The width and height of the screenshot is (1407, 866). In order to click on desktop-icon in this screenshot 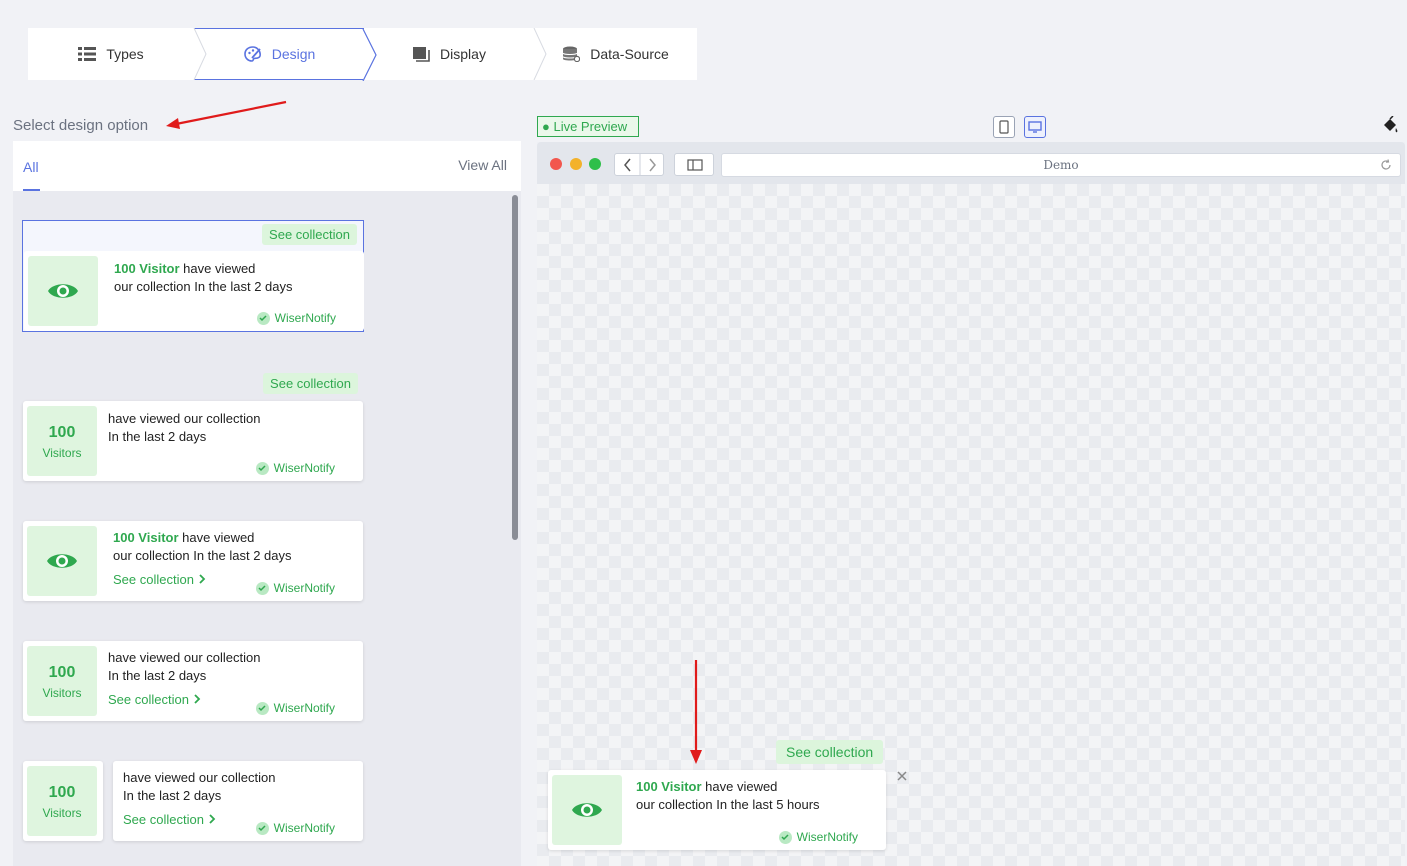, I will do `click(1035, 127)`.